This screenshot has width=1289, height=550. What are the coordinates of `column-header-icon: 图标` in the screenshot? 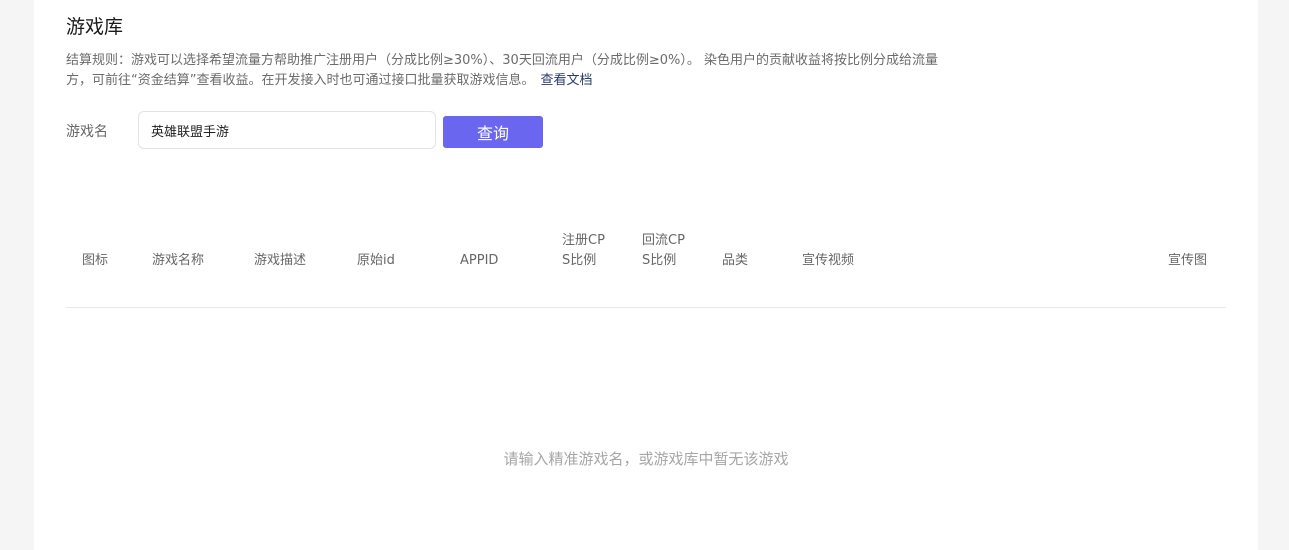 It's located at (95, 260).